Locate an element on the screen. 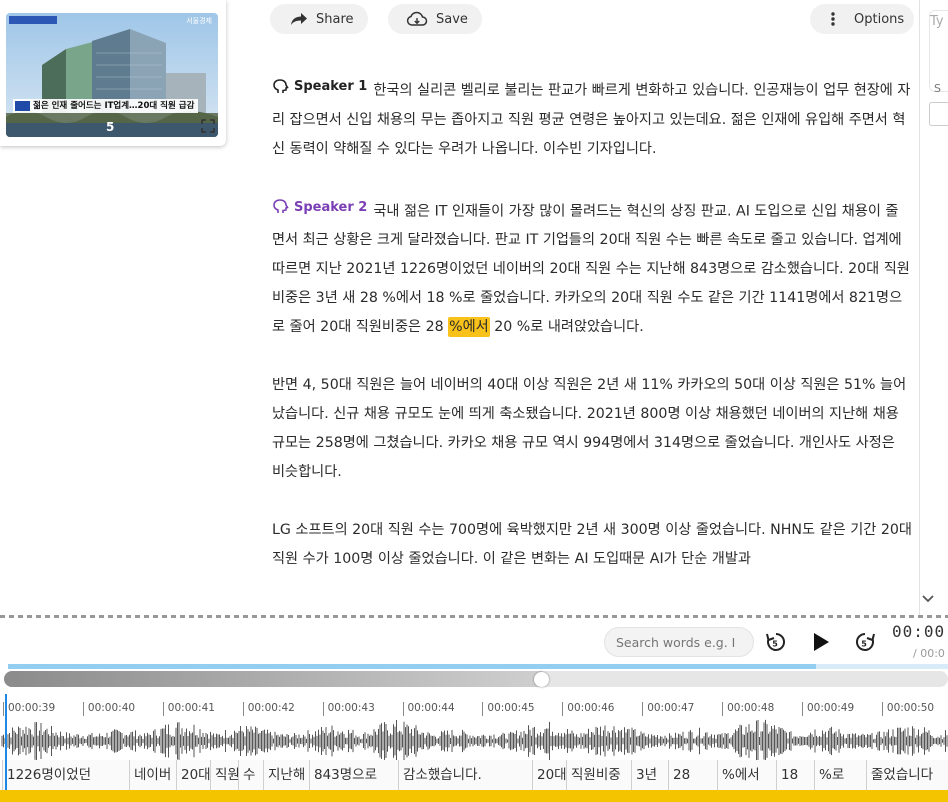  current-word-highlight: %에서 is located at coordinates (469, 327).